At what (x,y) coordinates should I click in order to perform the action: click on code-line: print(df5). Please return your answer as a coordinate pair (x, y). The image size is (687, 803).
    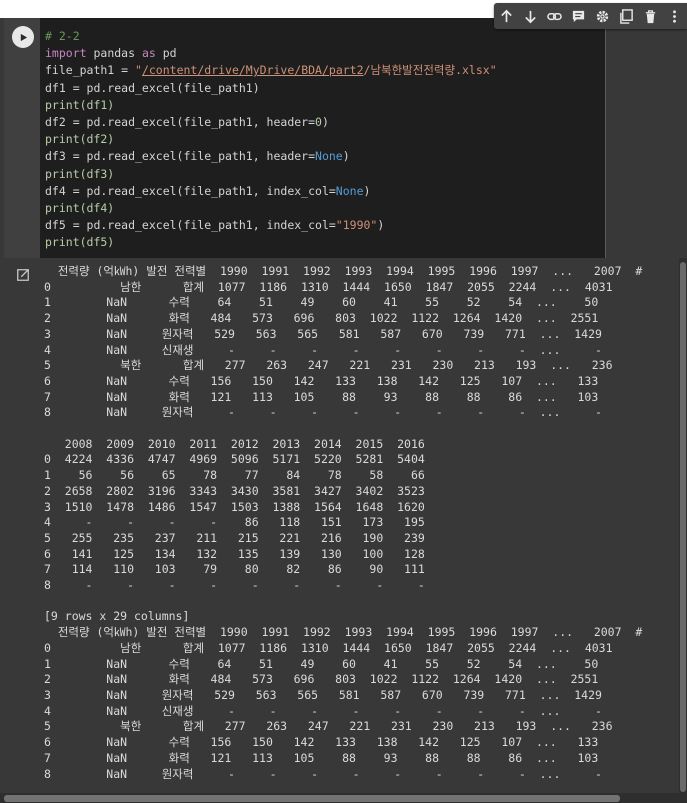
    Looking at the image, I should click on (80, 242).